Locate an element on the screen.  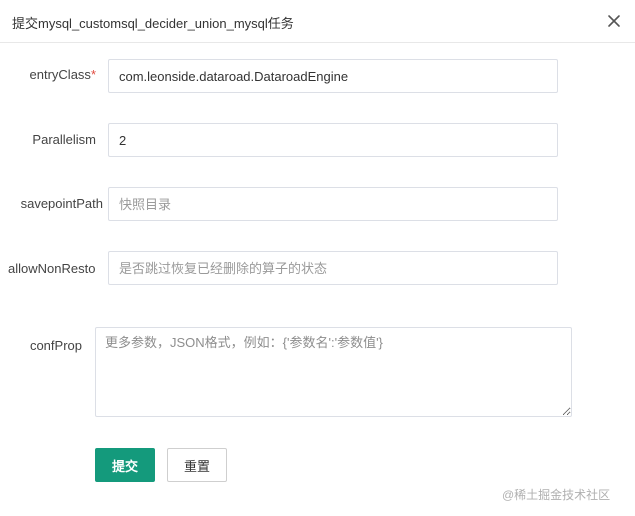
submit-button: 提交 is located at coordinates (125, 465).